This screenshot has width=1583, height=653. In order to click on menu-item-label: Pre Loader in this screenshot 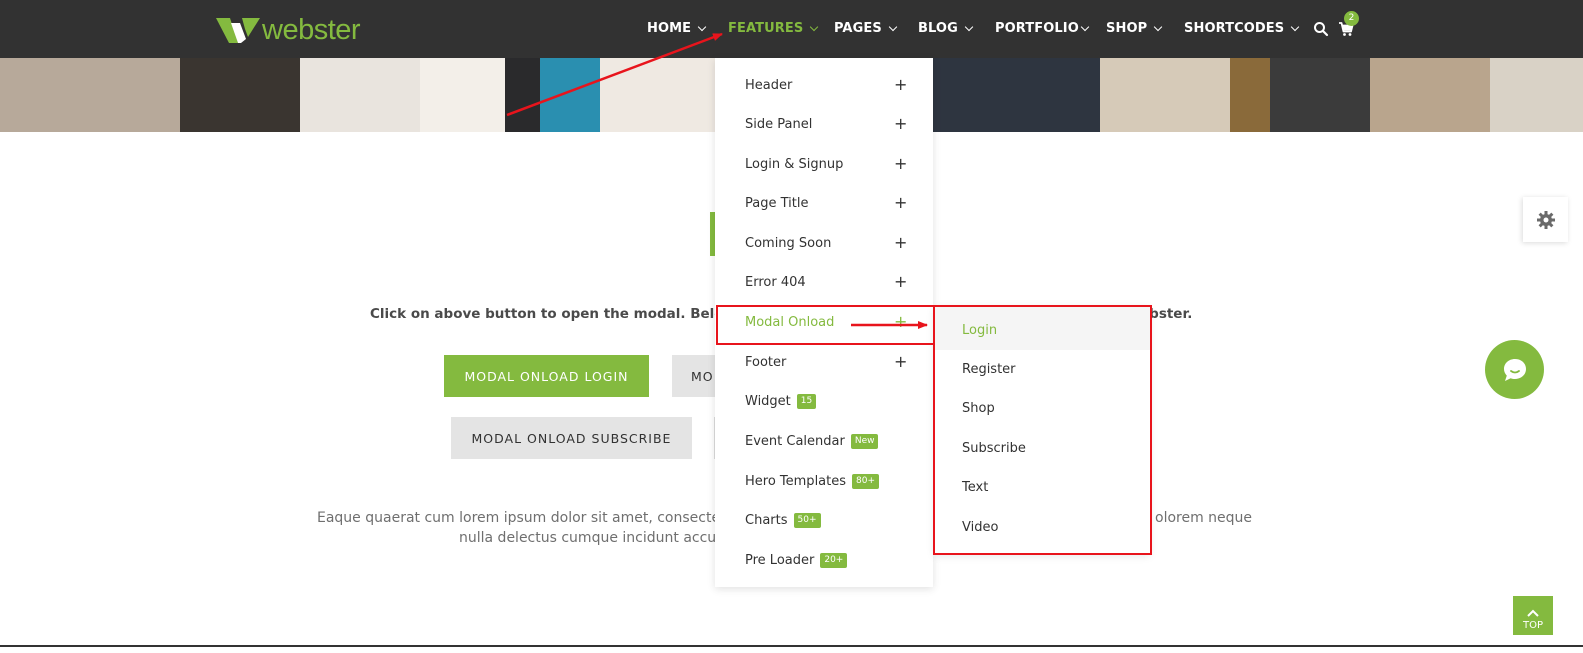, I will do `click(780, 560)`.